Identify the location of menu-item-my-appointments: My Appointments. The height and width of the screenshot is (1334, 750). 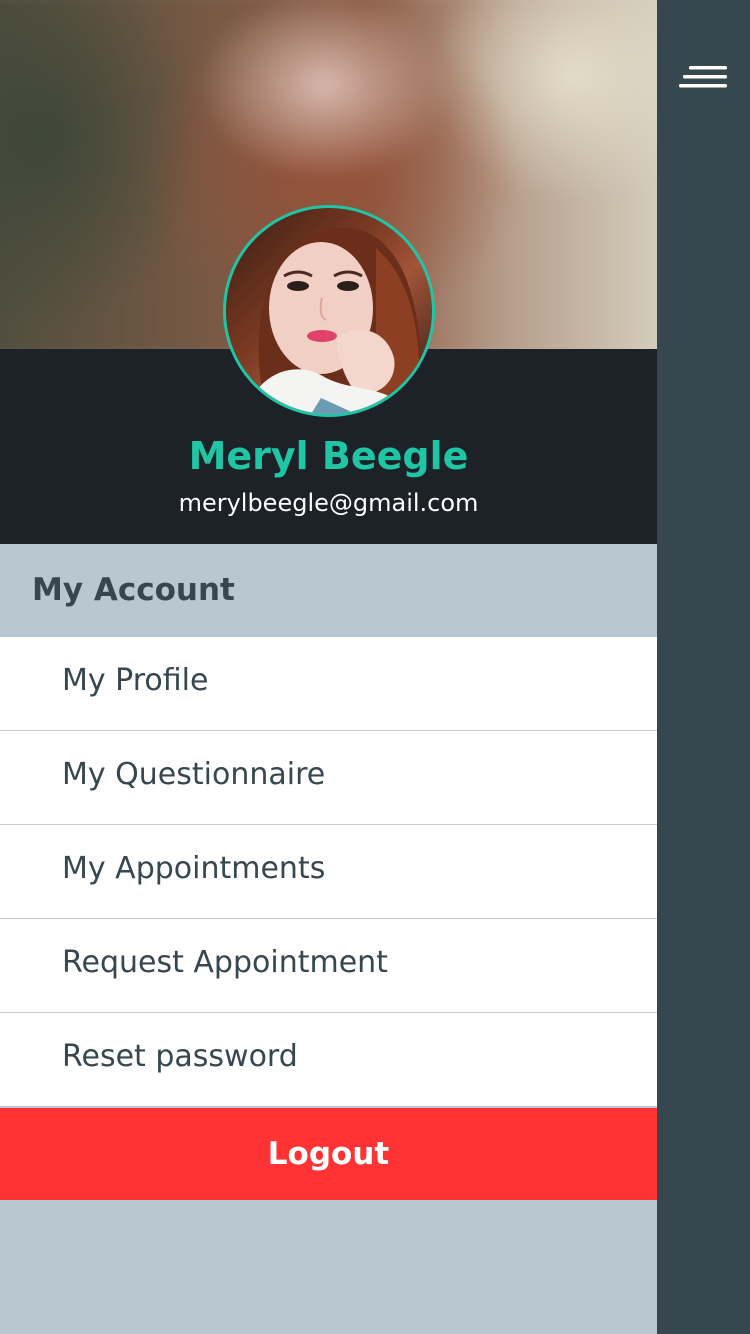
(328, 872).